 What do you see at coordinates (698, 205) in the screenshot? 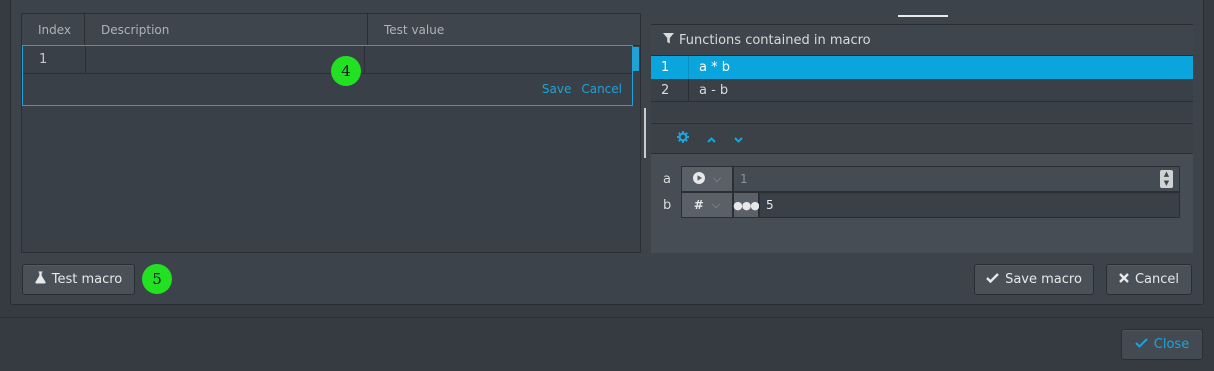
I see `hash-icon: #` at bounding box center [698, 205].